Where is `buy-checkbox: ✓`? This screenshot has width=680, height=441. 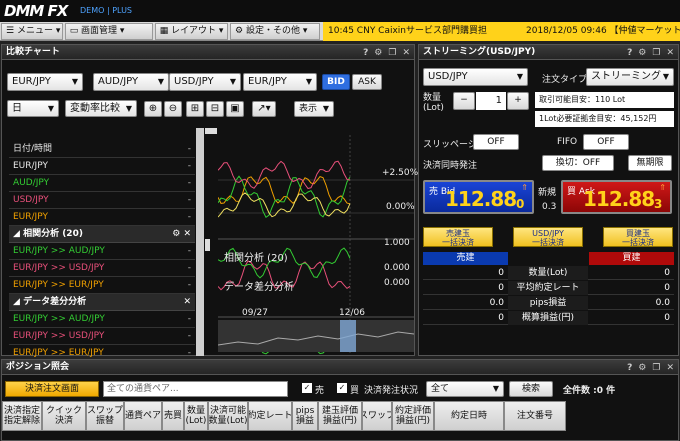 buy-checkbox: ✓ is located at coordinates (342, 388).